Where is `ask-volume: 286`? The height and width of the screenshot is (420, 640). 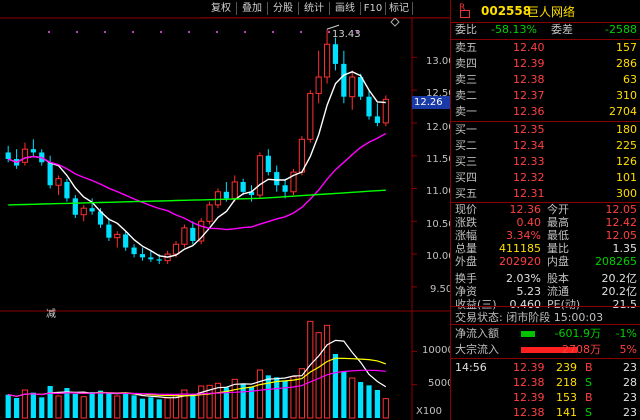 ask-volume: 286 is located at coordinates (626, 63).